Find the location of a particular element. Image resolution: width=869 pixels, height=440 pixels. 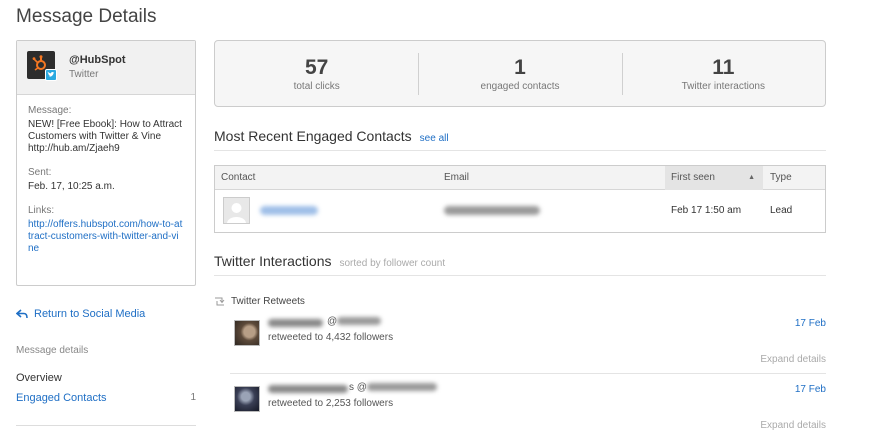

section-title: Twitter Interactions is located at coordinates (273, 261).